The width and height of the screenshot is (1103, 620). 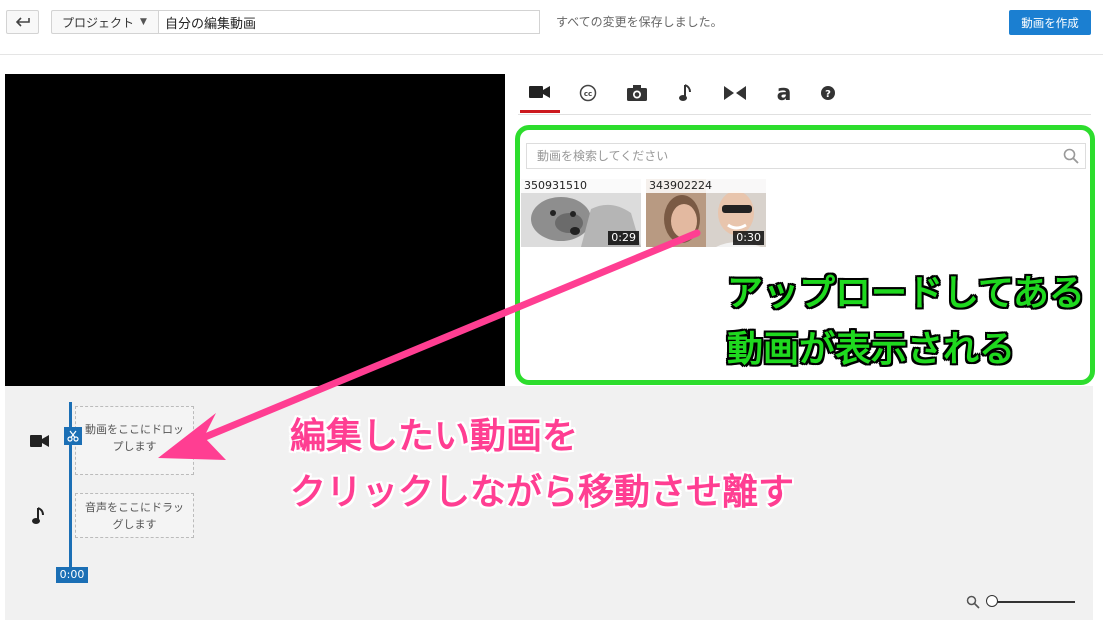 What do you see at coordinates (706, 213) in the screenshot?
I see `video-thumbnail: 343902224 0:30` at bounding box center [706, 213].